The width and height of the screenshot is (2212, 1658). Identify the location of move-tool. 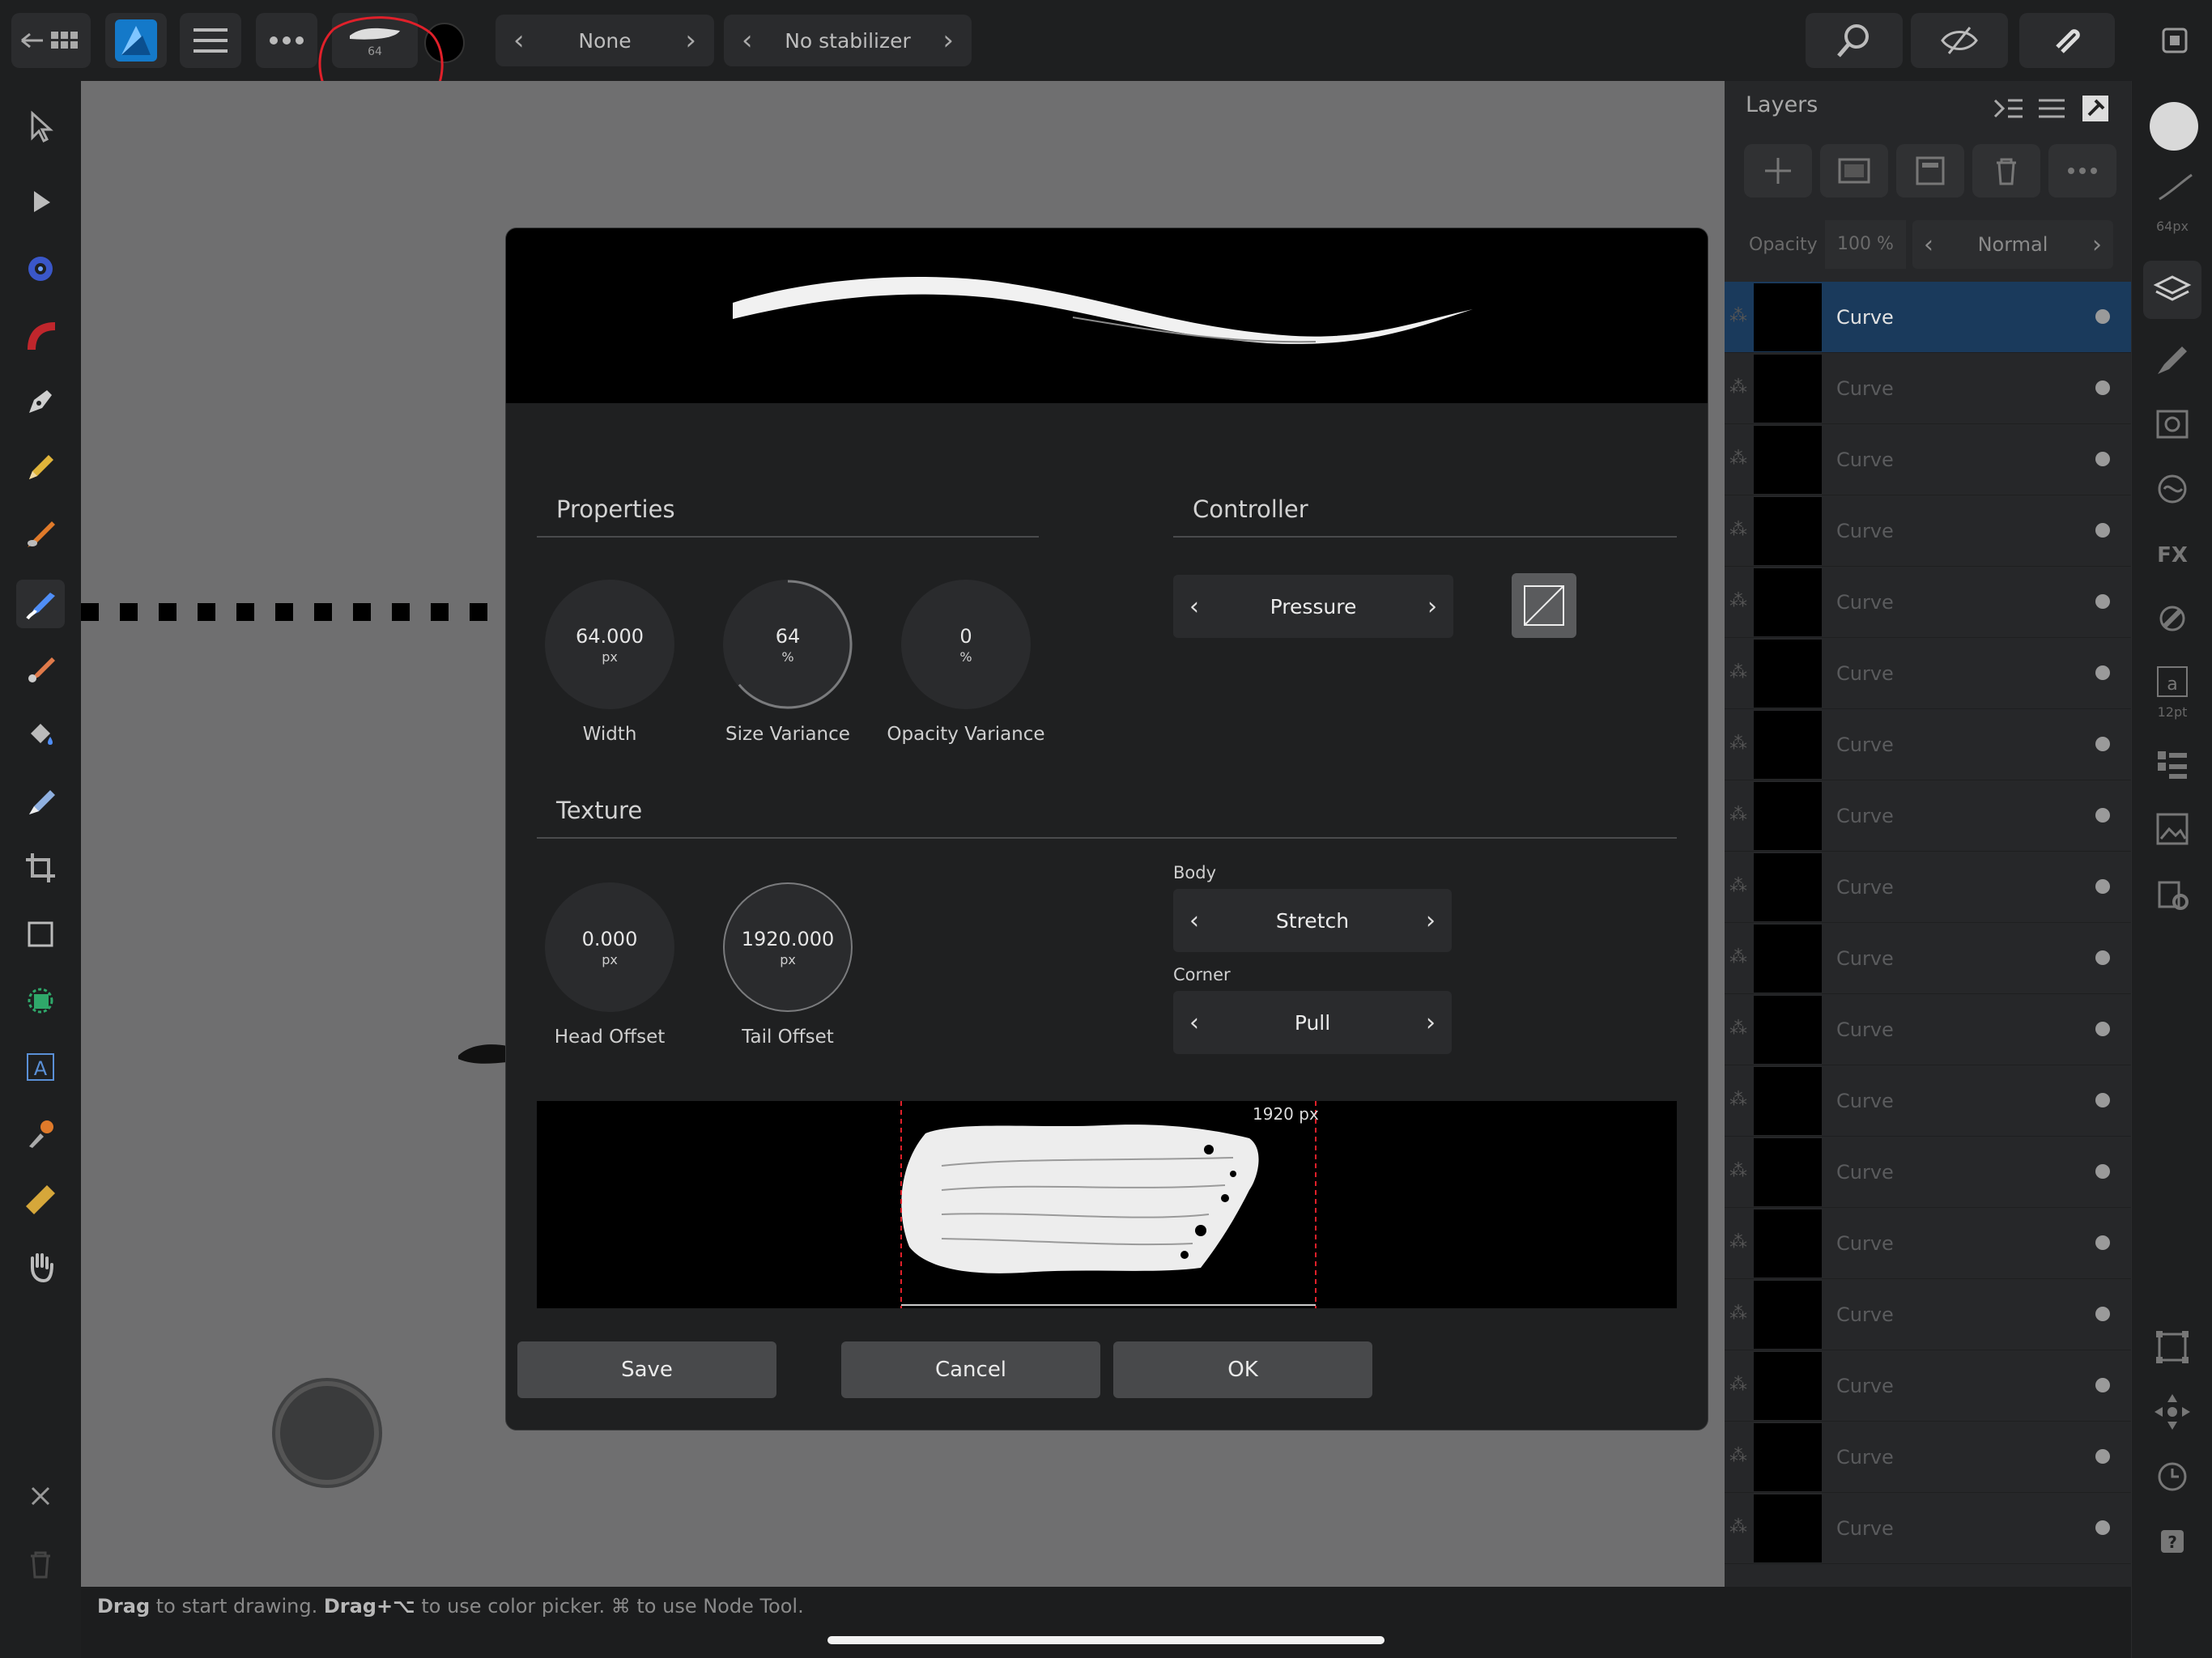
(41, 126).